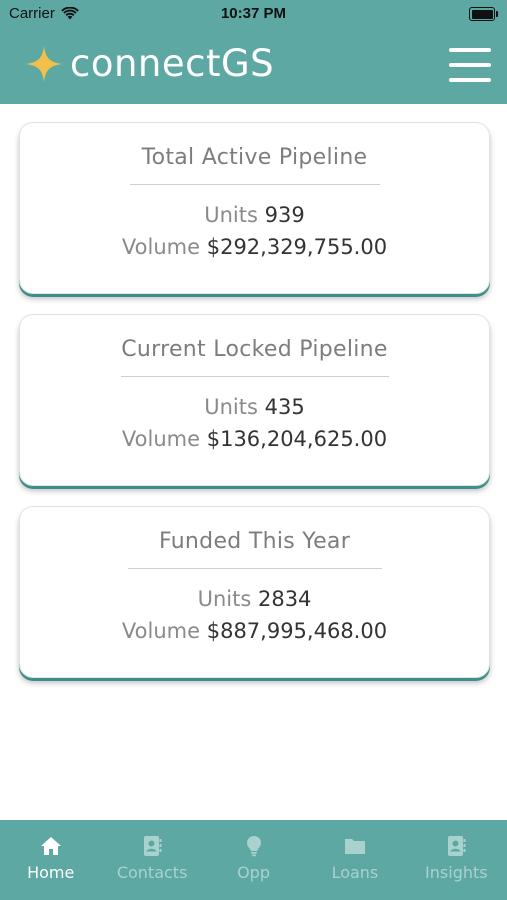 The height and width of the screenshot is (900, 507). Describe the element at coordinates (456, 860) in the screenshot. I see `tab-insights: Insights` at that location.